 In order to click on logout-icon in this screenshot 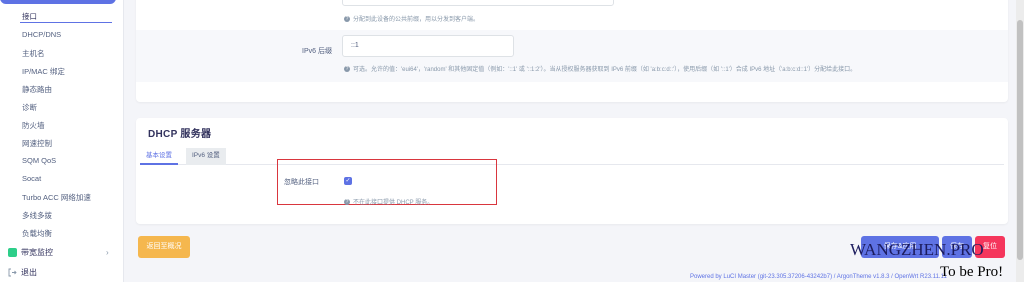, I will do `click(12, 272)`.